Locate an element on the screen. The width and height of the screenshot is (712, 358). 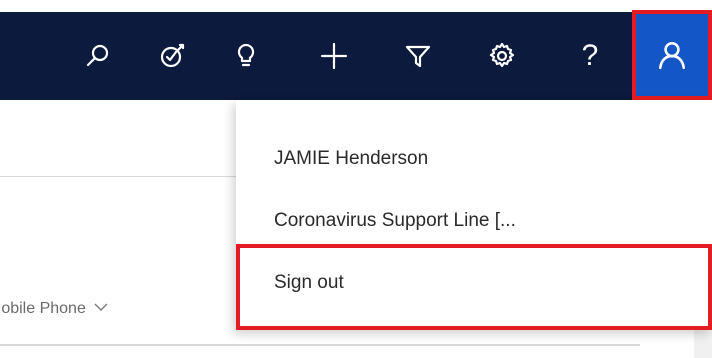
chevron-down-icon is located at coordinates (101, 307).